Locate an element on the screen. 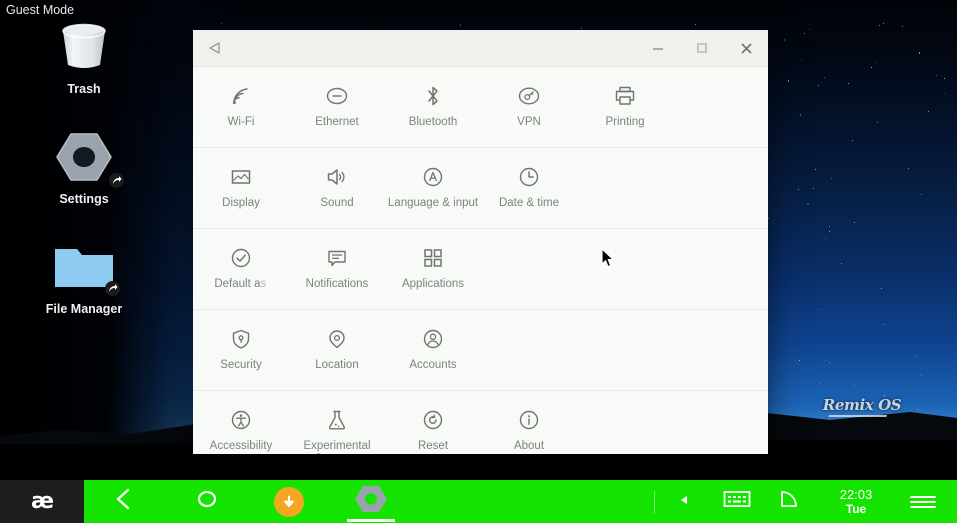 The image size is (957, 523). settings-item-display: Display is located at coordinates (241, 189).